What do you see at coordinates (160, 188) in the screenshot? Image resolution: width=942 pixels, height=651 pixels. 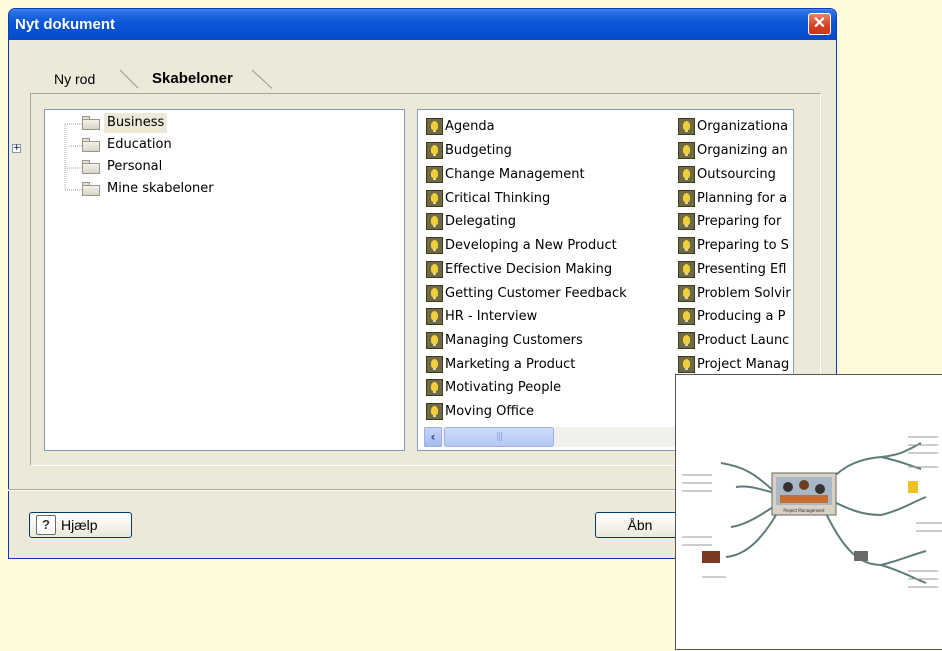 I see `tree-item-label: Mine skabeloner` at bounding box center [160, 188].